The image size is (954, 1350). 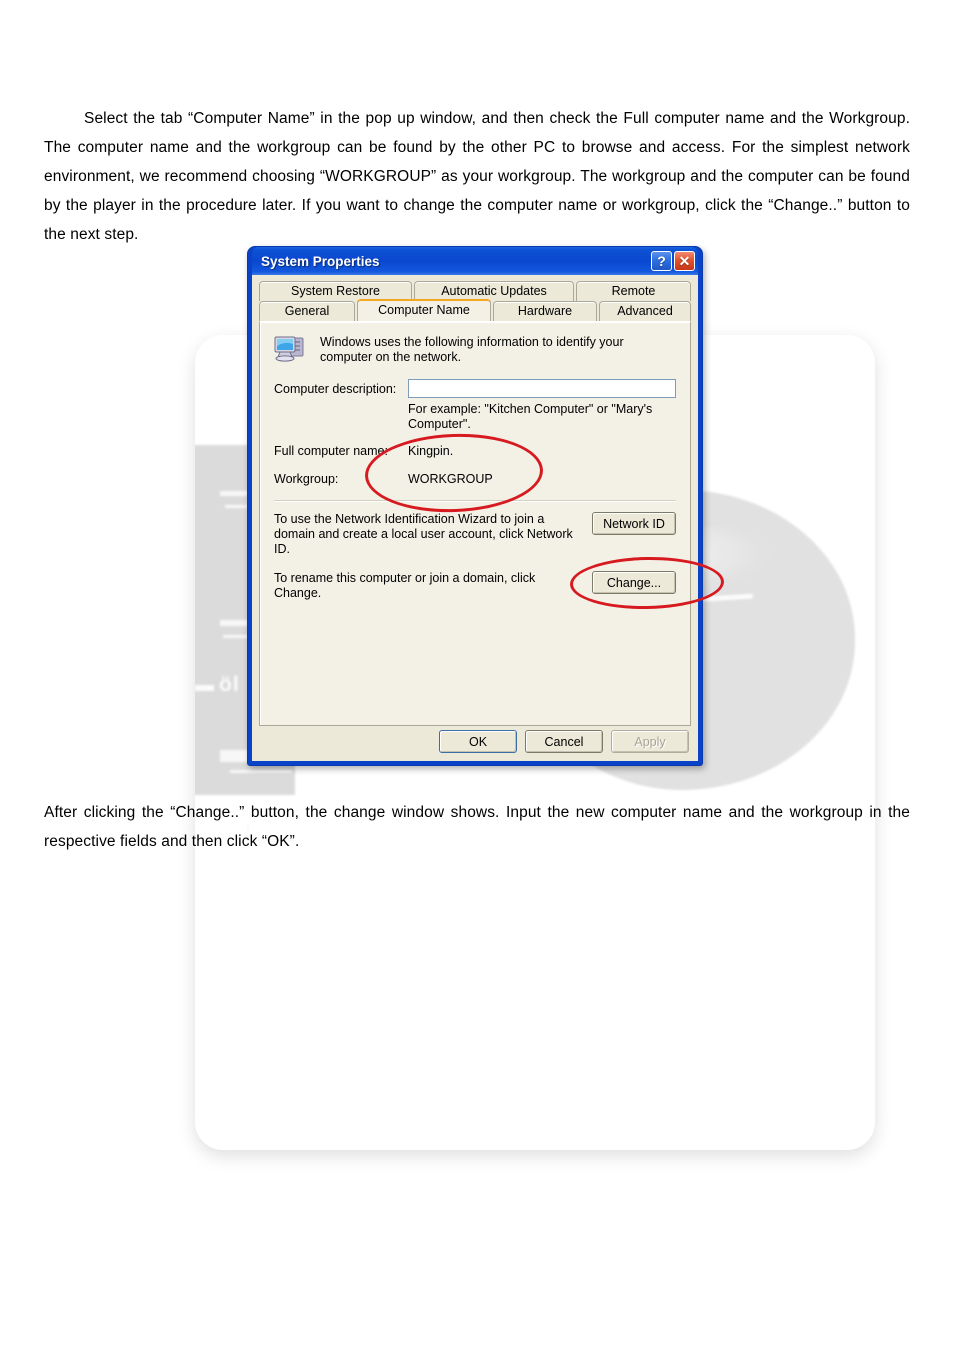 I want to click on panel-divider, so click(x=475, y=501).